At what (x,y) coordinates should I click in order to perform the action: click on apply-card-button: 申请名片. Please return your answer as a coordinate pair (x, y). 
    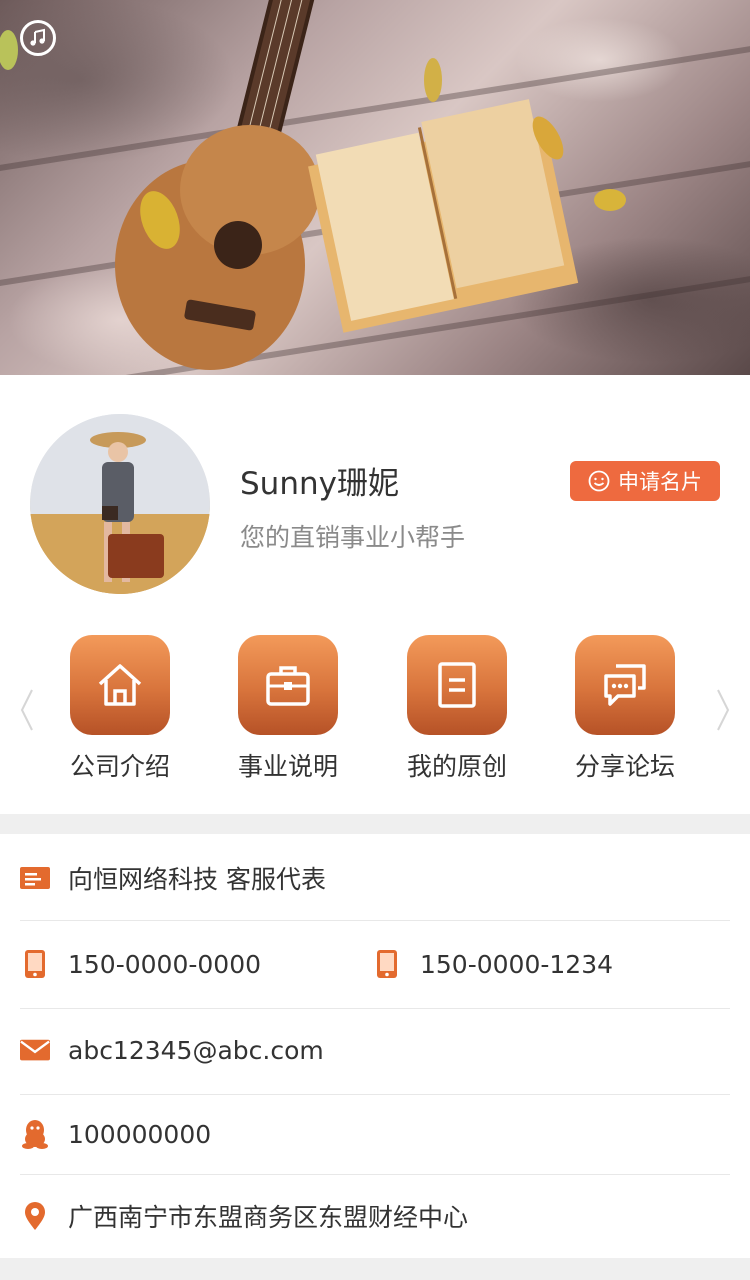
    Looking at the image, I should click on (645, 481).